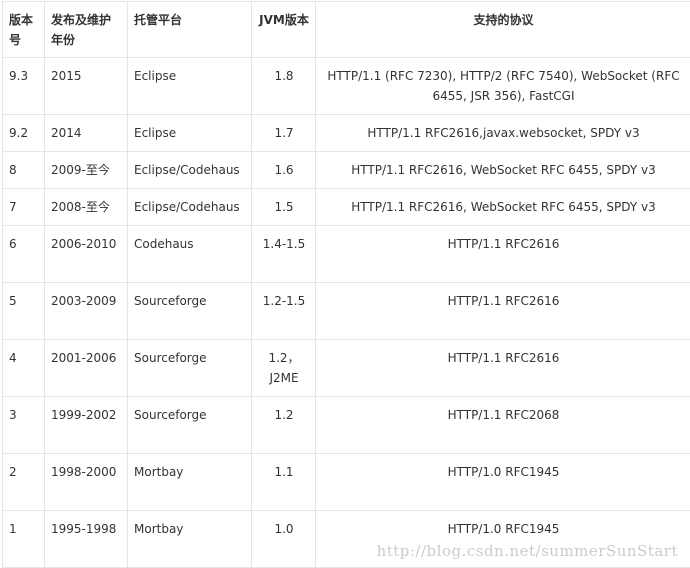  What do you see at coordinates (86, 29) in the screenshot?
I see `header-years: 发布及维护年份` at bounding box center [86, 29].